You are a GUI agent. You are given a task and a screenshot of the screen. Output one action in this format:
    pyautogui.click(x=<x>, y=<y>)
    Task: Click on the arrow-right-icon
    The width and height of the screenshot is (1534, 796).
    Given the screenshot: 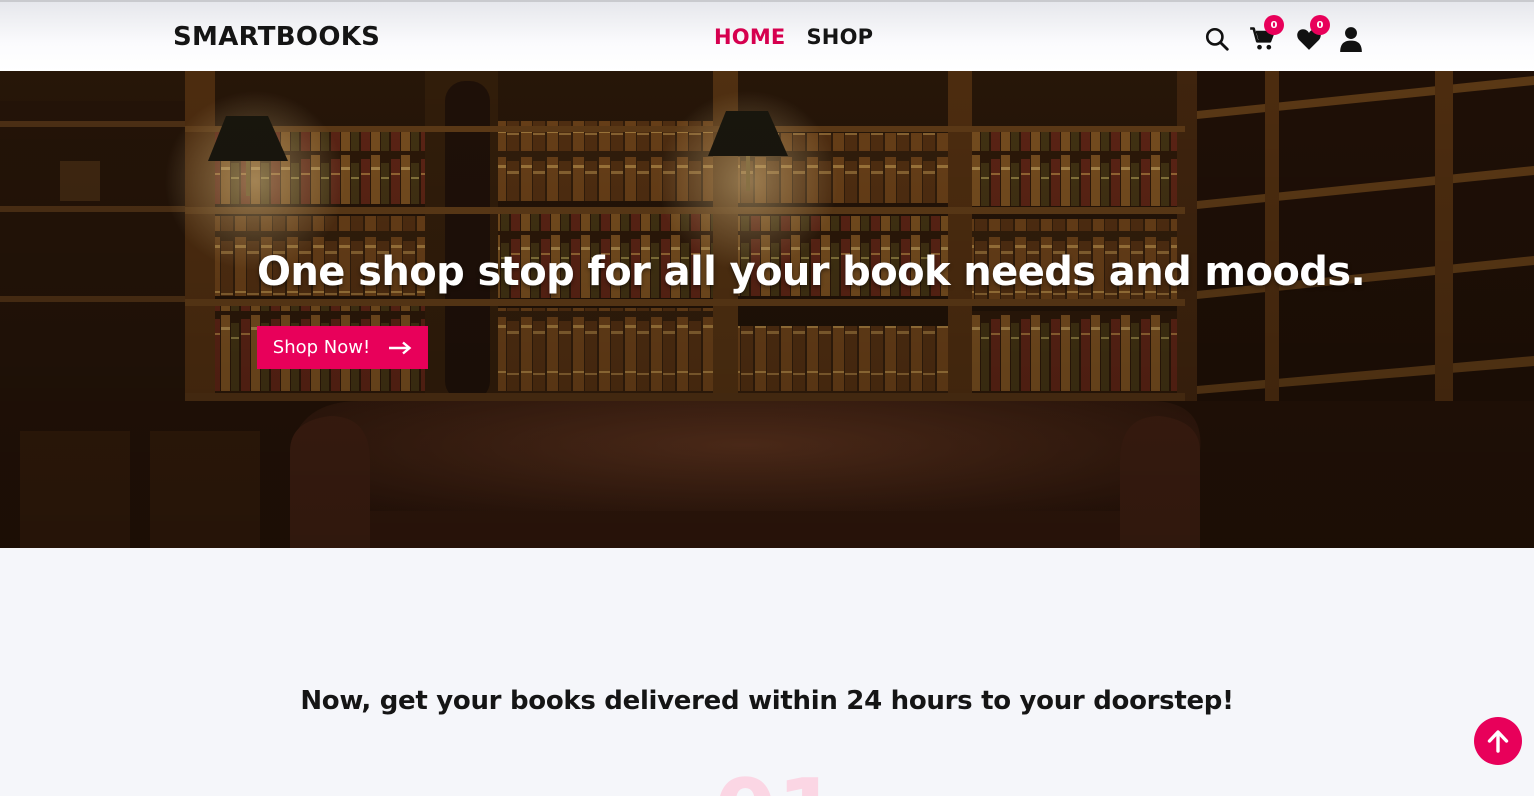 What is the action you would take?
    pyautogui.click(x=400, y=347)
    